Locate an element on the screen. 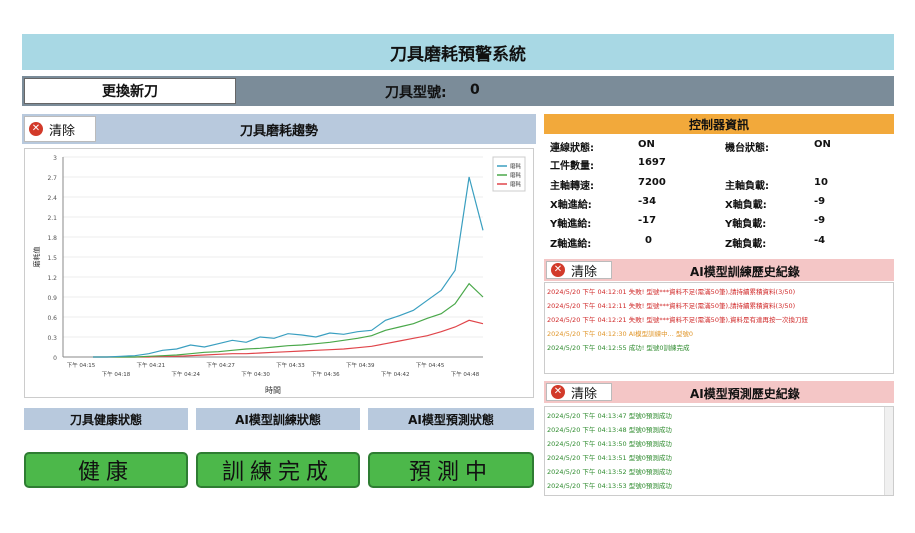  chart-clear-button: ✕ 清除 is located at coordinates (60, 129).